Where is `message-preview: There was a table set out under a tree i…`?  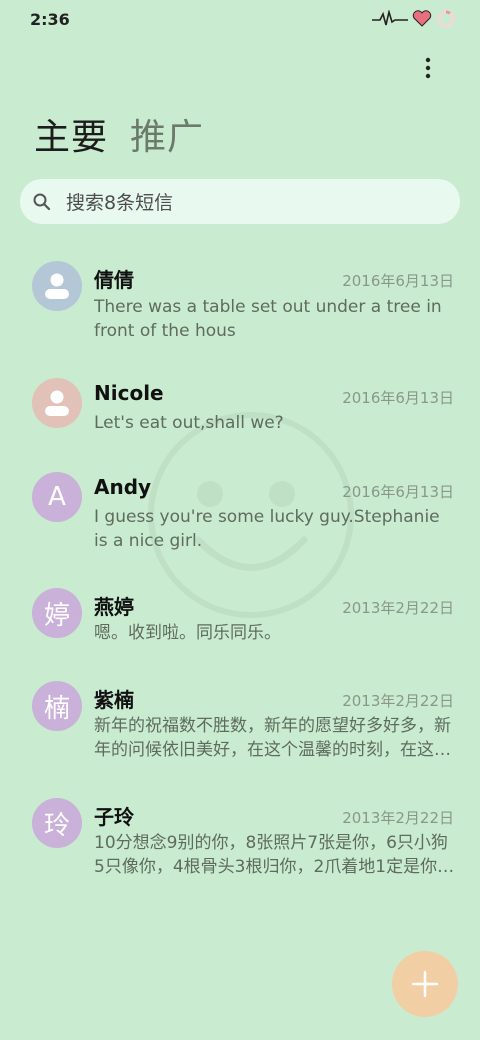
message-preview: There was a table set out under a tree i… is located at coordinates (268, 319).